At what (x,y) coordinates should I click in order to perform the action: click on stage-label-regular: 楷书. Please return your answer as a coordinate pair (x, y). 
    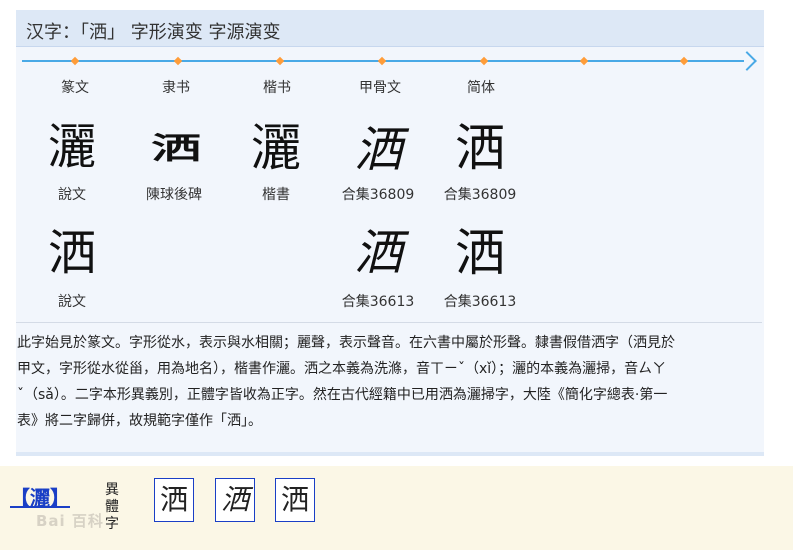
    Looking at the image, I should click on (277, 88).